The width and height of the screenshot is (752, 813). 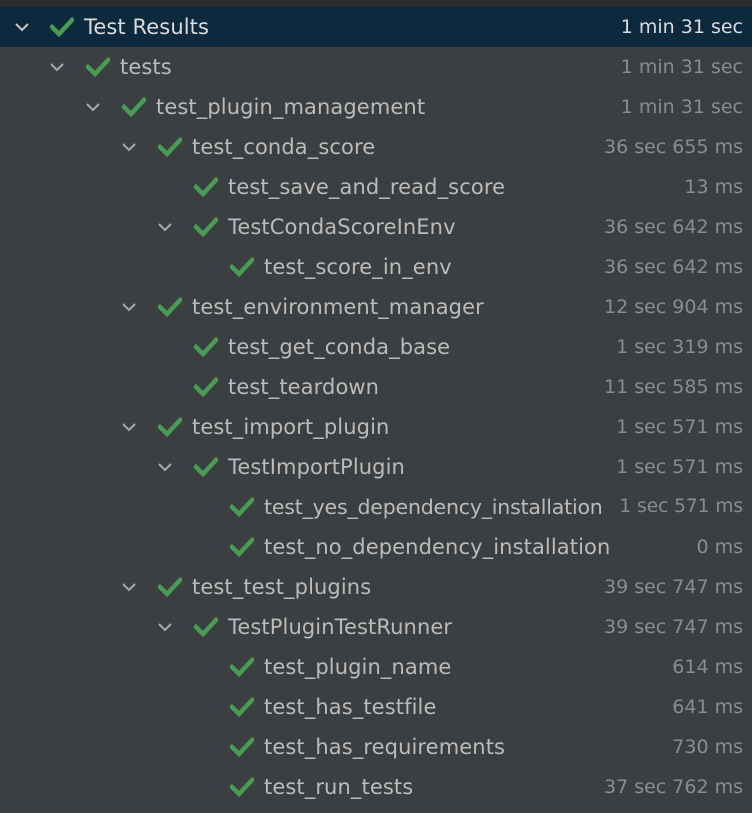 I want to click on node-label: test_teardown, so click(x=304, y=387).